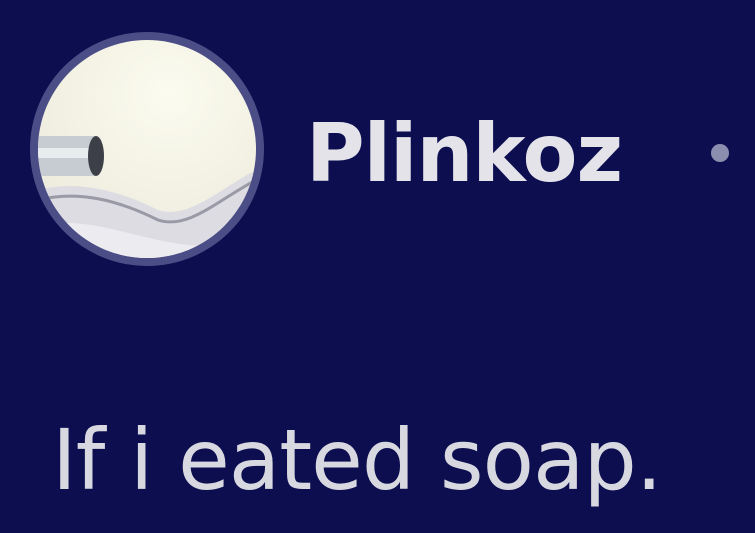 The width and height of the screenshot is (755, 533). What do you see at coordinates (720, 153) in the screenshot?
I see `dot-separator-icon` at bounding box center [720, 153].